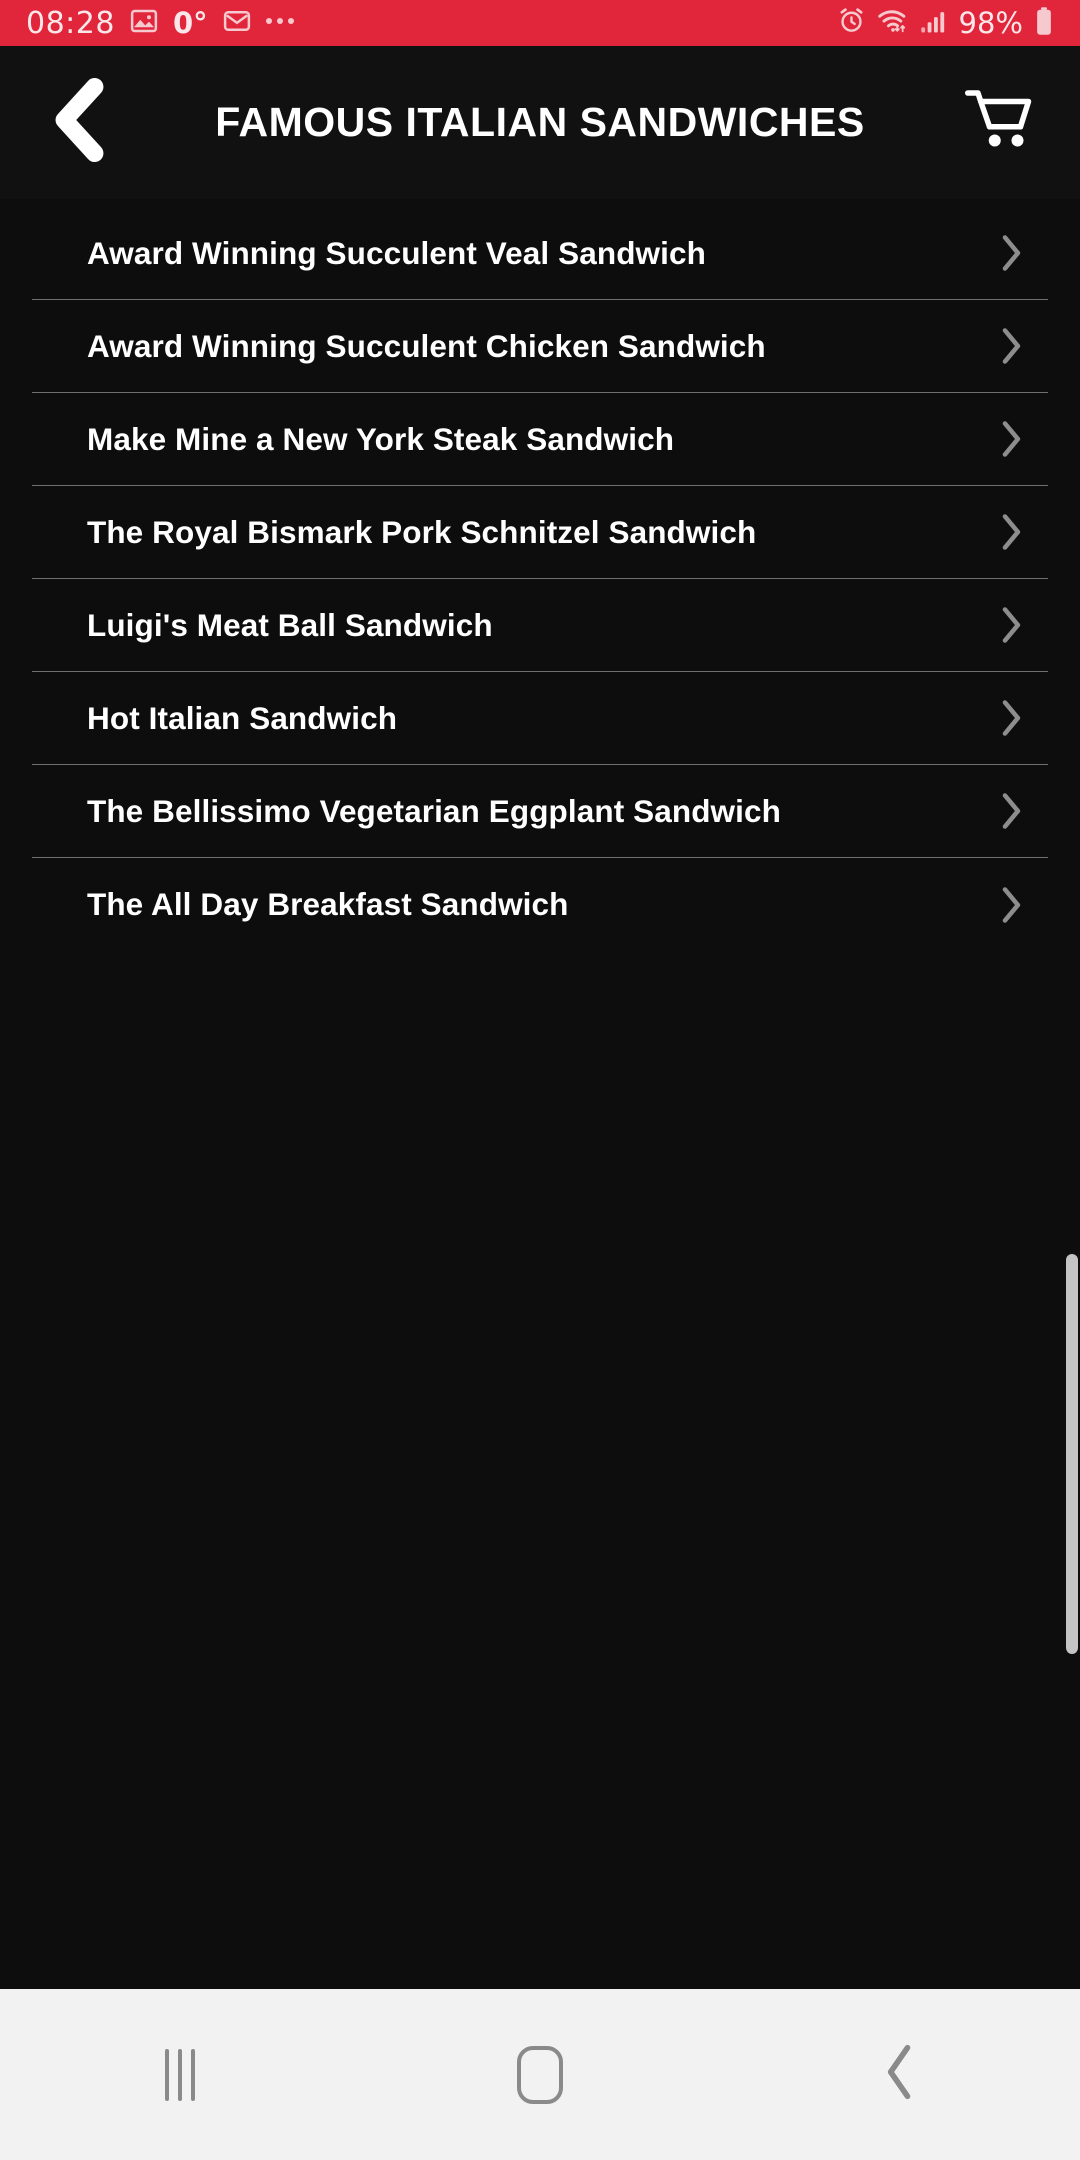 The width and height of the screenshot is (1080, 2160). I want to click on chevron-left-icon, so click(79, 122).